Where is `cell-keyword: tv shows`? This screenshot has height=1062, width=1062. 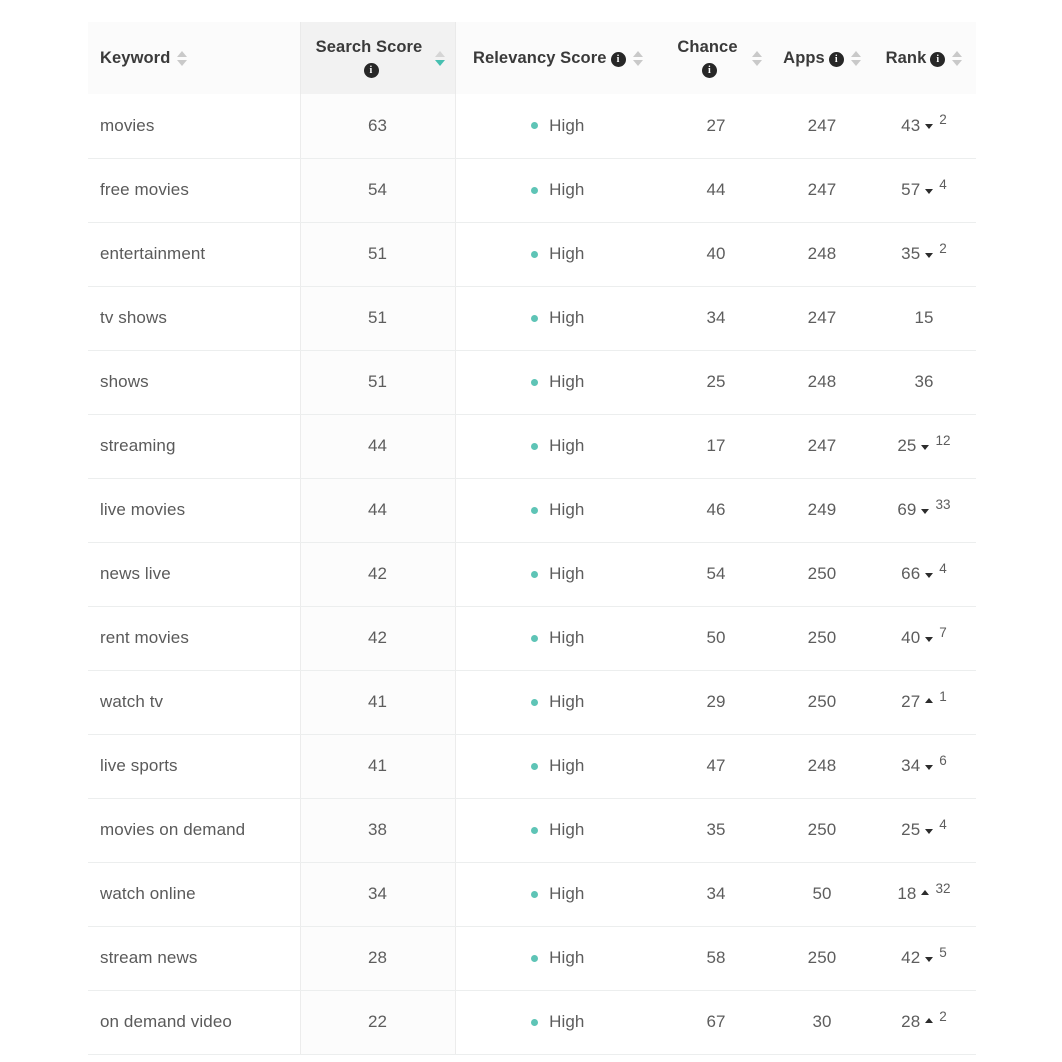
cell-keyword: tv shows is located at coordinates (194, 318).